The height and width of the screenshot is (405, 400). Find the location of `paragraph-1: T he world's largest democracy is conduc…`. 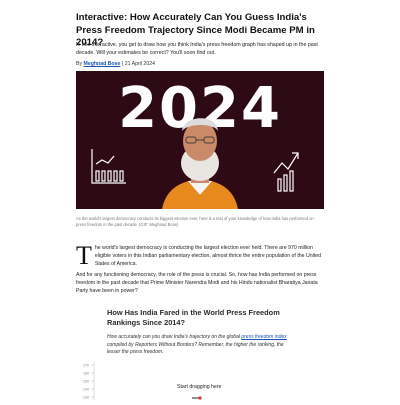

paragraph-1: T he world's largest democracy is conduc… is located at coordinates (200, 255).